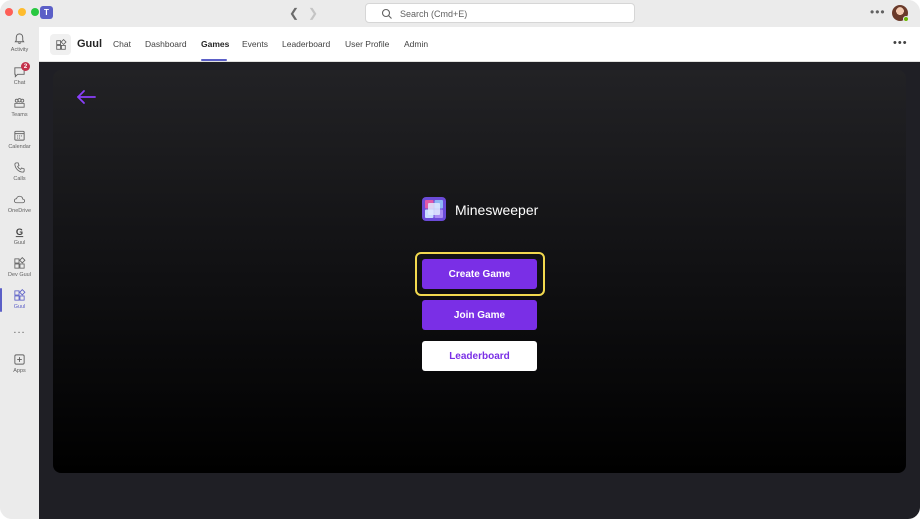 The width and height of the screenshot is (920, 519). I want to click on leaderboard-button: Leaderboard, so click(479, 356).